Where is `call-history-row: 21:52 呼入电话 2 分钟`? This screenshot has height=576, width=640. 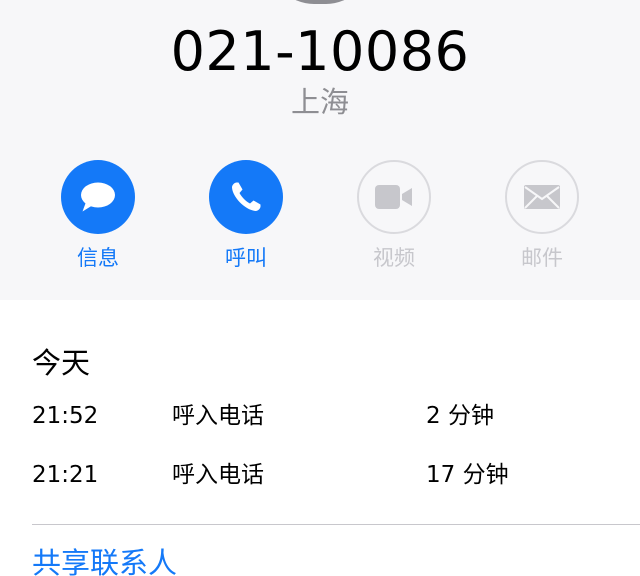
call-history-row: 21:52 呼入电话 2 分钟 is located at coordinates (320, 416).